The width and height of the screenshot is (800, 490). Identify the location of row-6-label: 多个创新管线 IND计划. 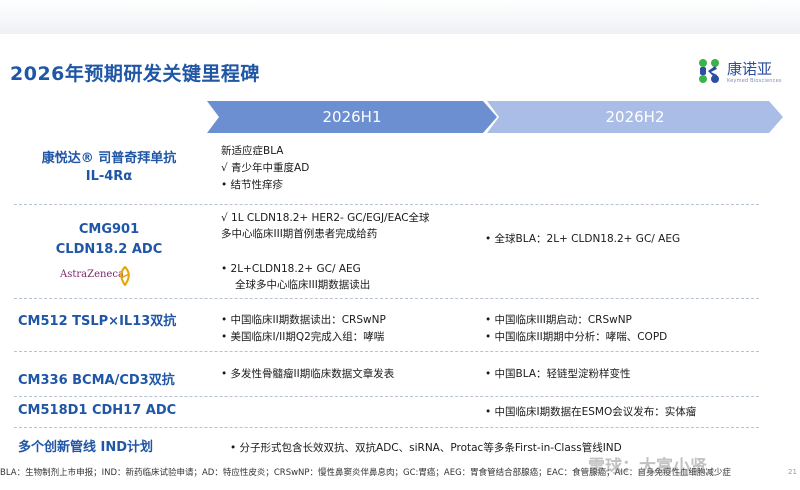
(86, 447).